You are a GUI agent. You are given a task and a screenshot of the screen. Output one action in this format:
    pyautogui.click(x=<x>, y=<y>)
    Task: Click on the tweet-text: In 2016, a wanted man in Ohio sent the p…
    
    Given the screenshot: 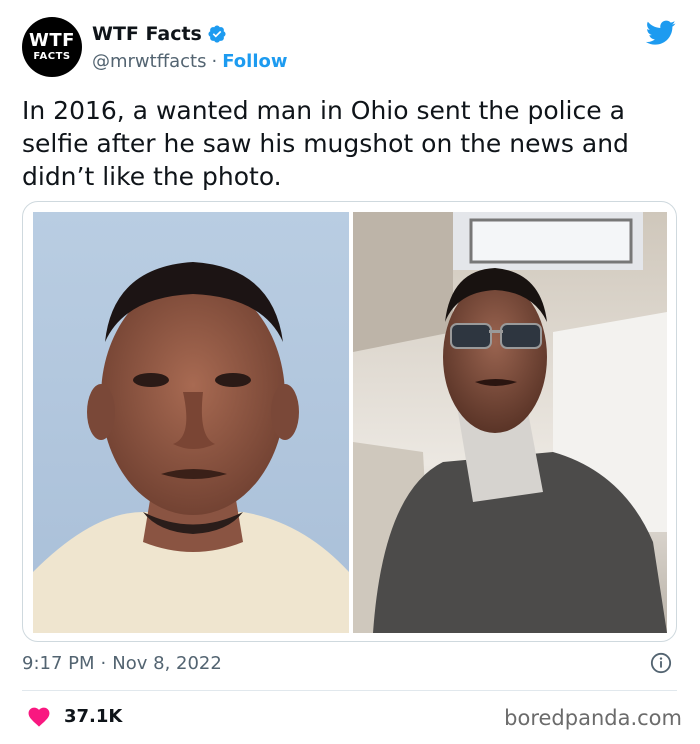 What is the action you would take?
    pyautogui.click(x=325, y=143)
    